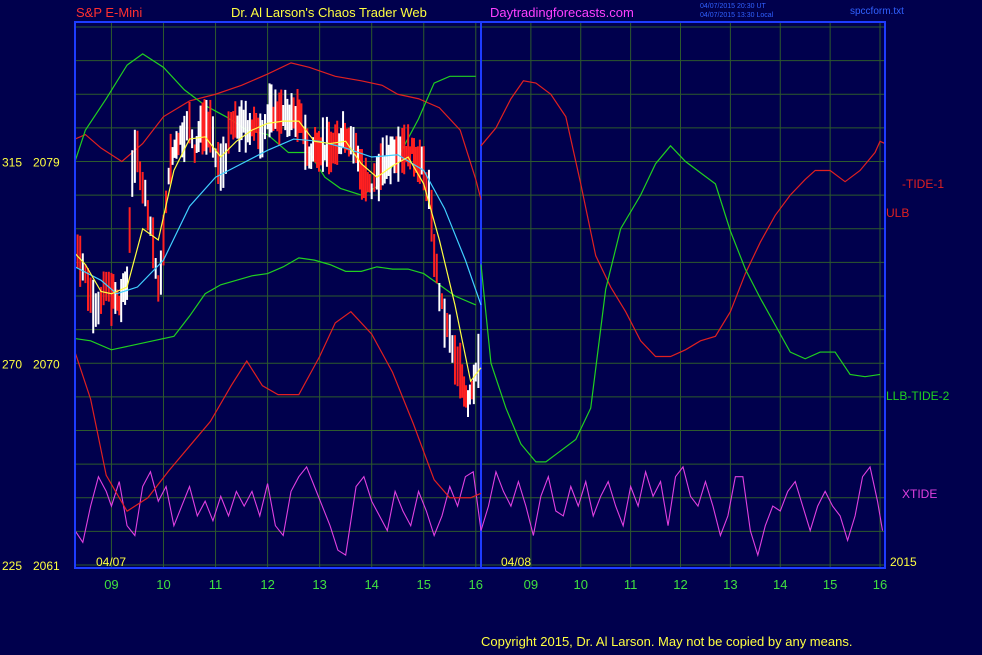  What do you see at coordinates (923, 184) in the screenshot?
I see `label-tide1: -TIDE-1` at bounding box center [923, 184].